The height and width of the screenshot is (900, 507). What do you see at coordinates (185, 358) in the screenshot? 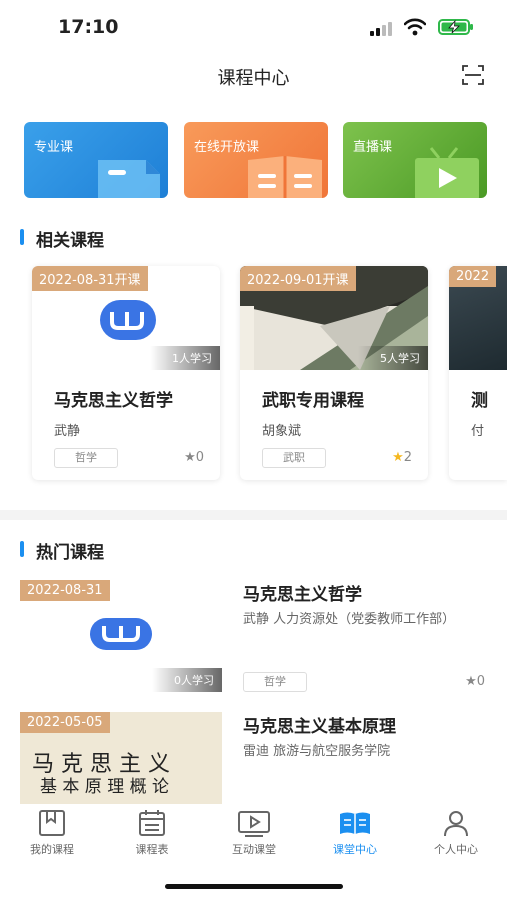
I see `learner-count-badge: 1人学习` at bounding box center [185, 358].